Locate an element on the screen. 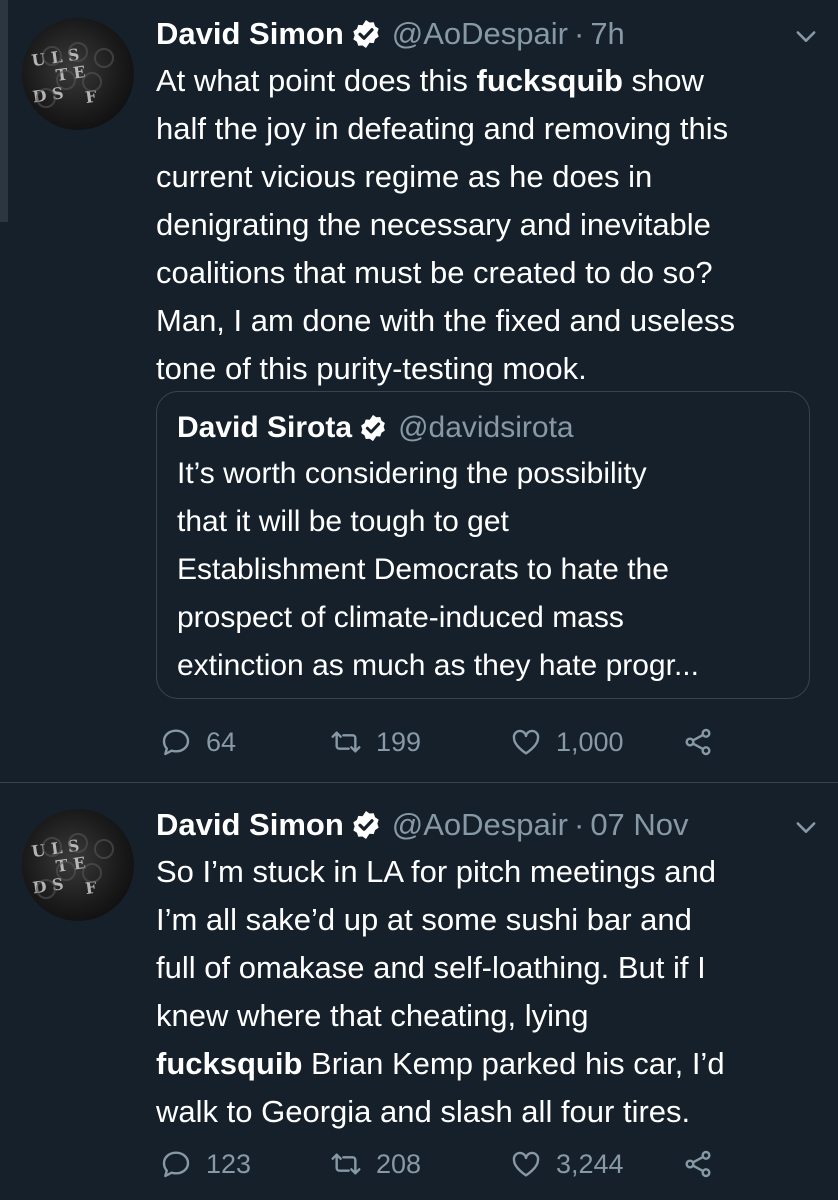 This screenshot has width=838, height=1200. quote-header: David Sirota @davidsirota is located at coordinates (375, 428).